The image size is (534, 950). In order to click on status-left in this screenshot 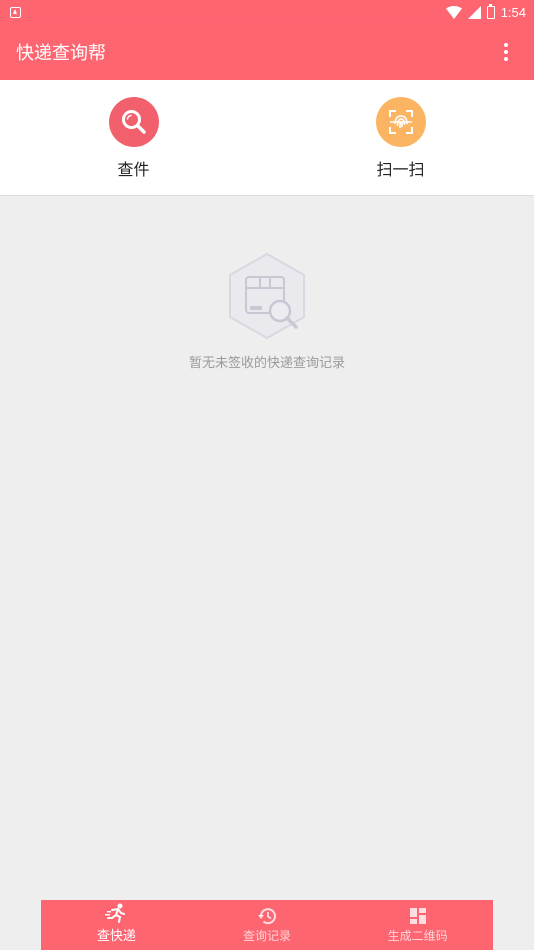, I will do `click(15, 12)`.